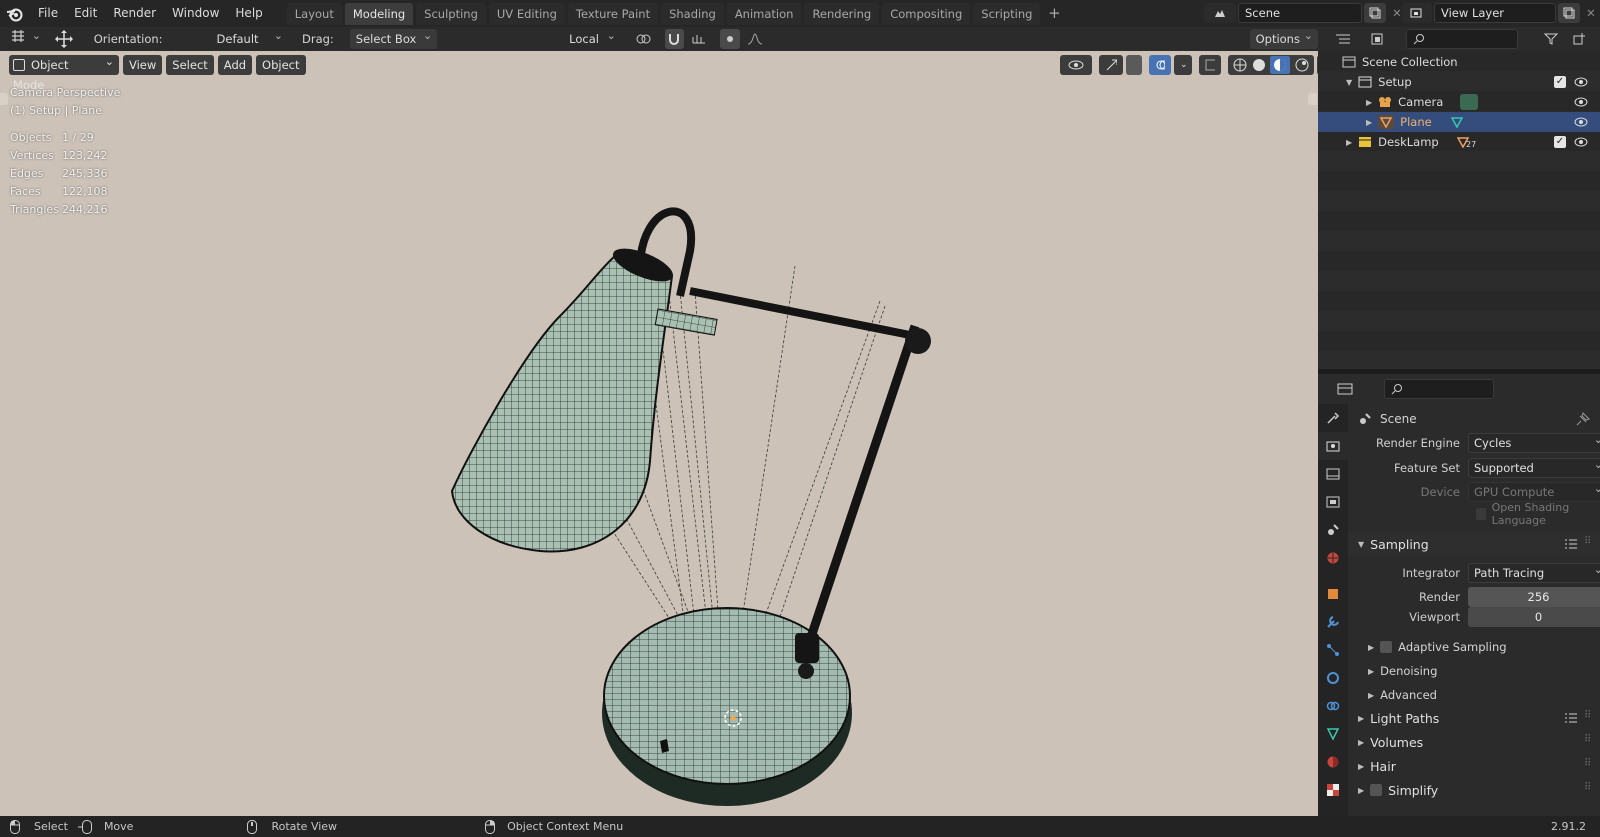 This screenshot has width=1600, height=837. Describe the element at coordinates (1569, 13) in the screenshot. I see `new-view-layer-icon` at that location.